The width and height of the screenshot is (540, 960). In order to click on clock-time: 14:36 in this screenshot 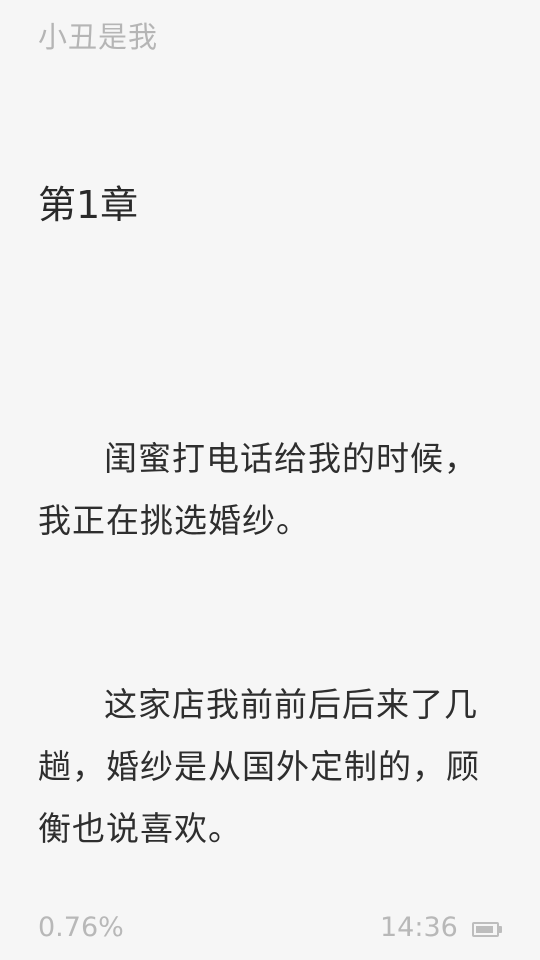, I will do `click(419, 927)`.